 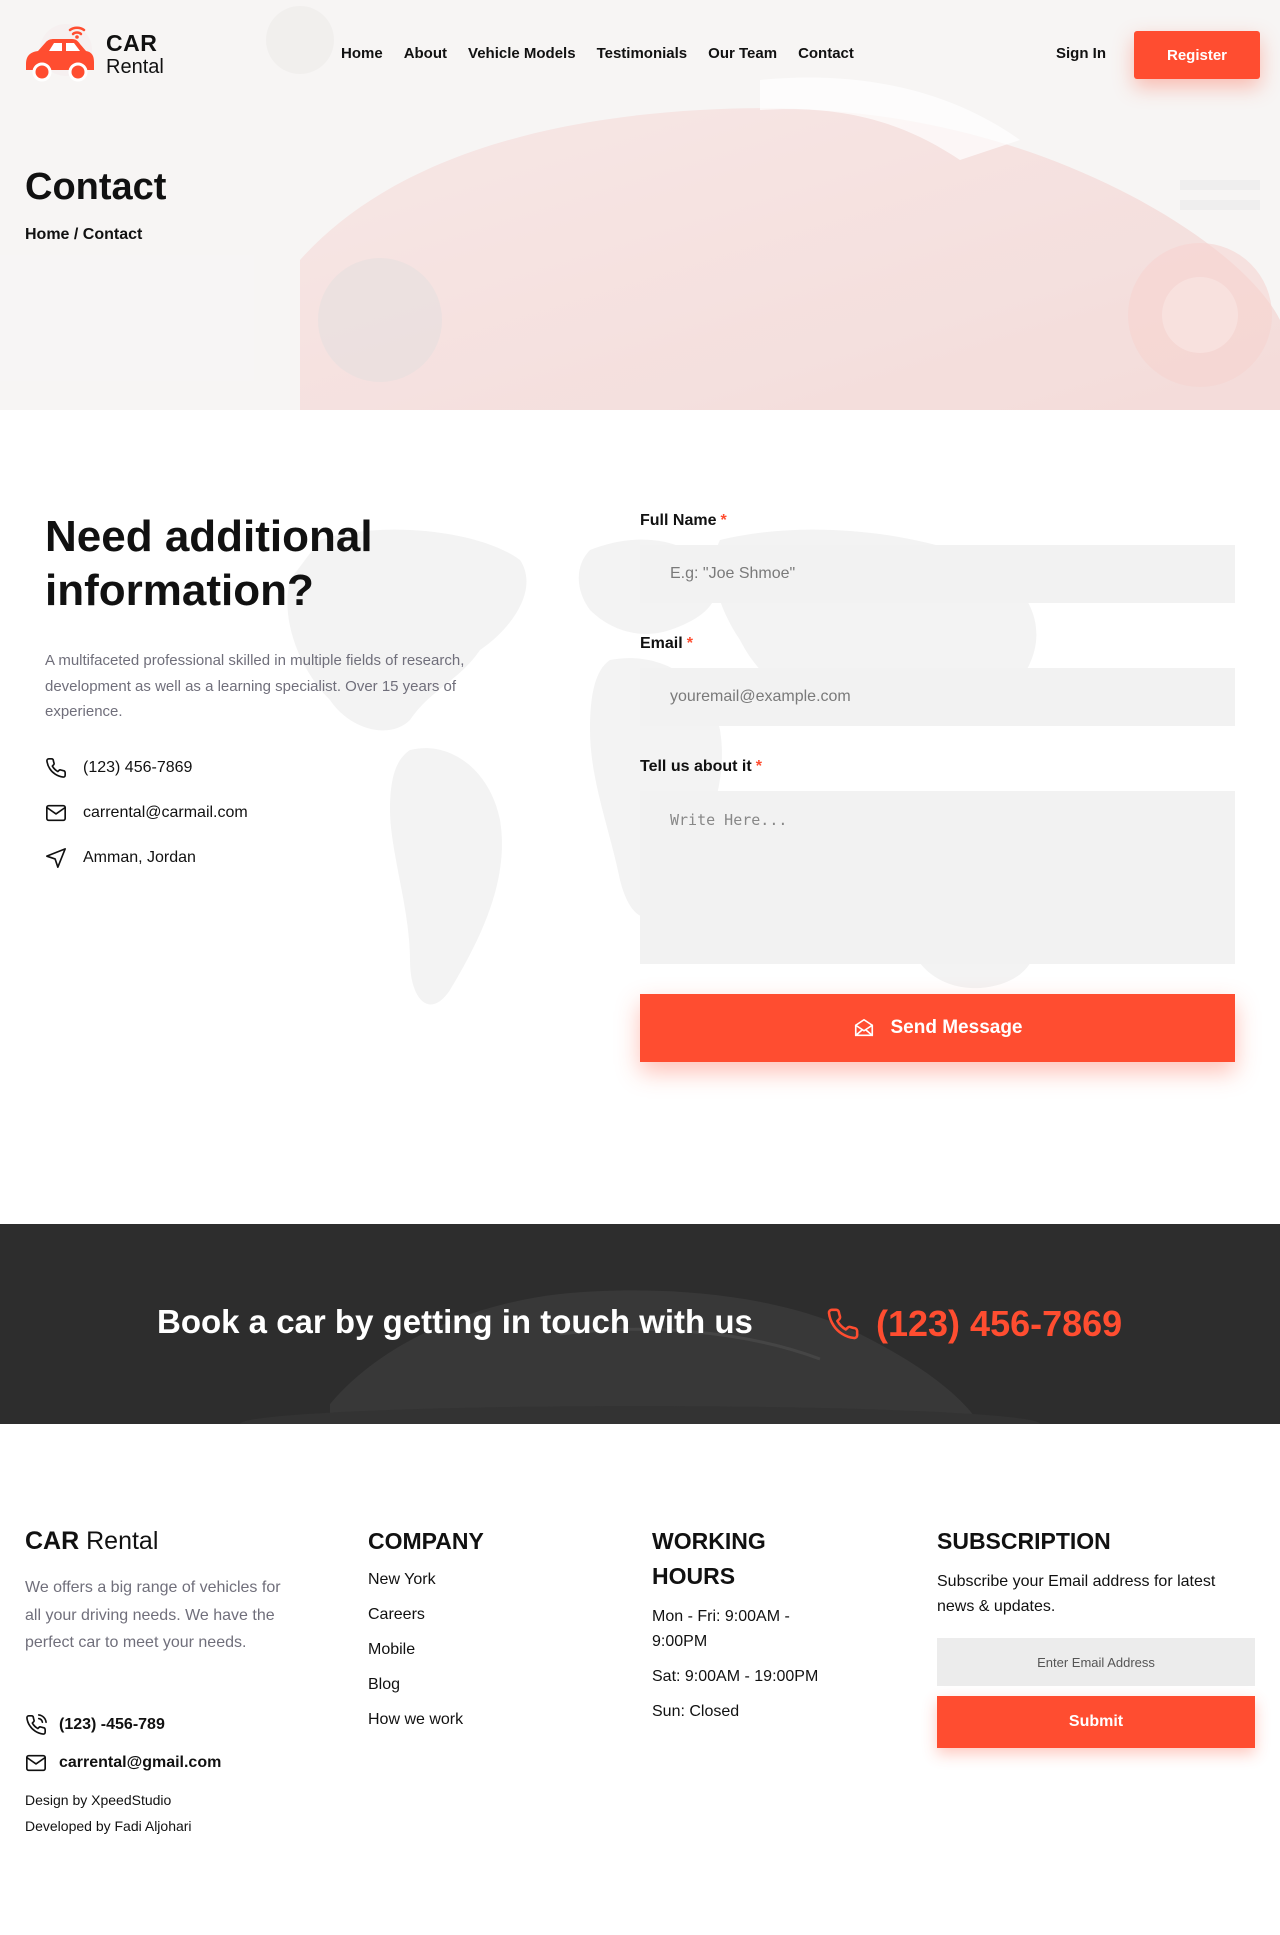 I want to click on phone-ringing-icon, so click(x=36, y=1724).